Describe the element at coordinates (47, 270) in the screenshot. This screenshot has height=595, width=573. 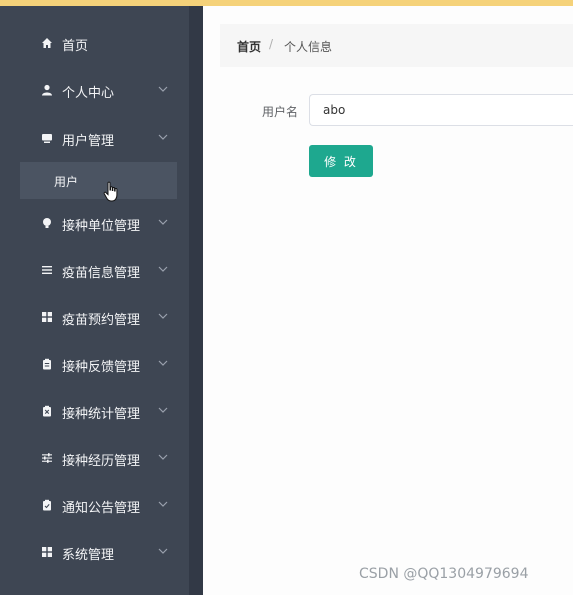
I see `list-icon` at that location.